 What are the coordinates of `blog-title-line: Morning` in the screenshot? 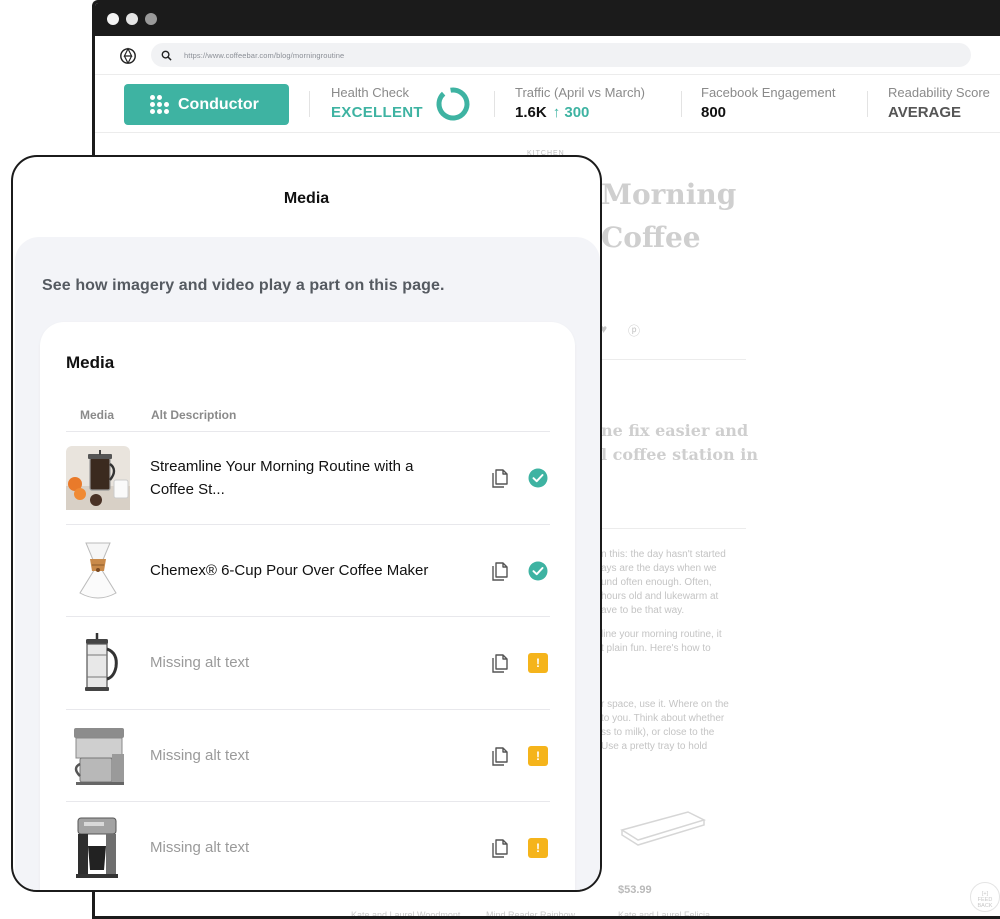 It's located at (669, 194).